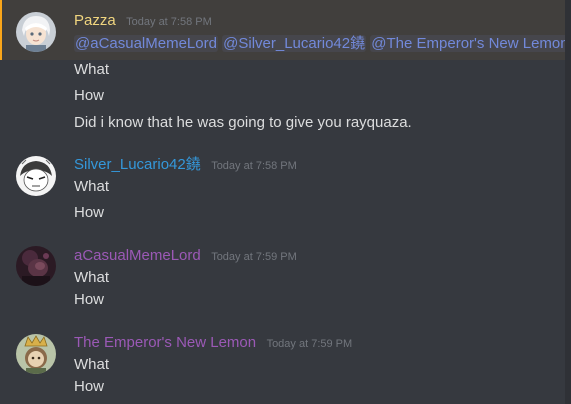 The height and width of the screenshot is (404, 571). I want to click on white-haired-character-avatar-icon, so click(36, 32).